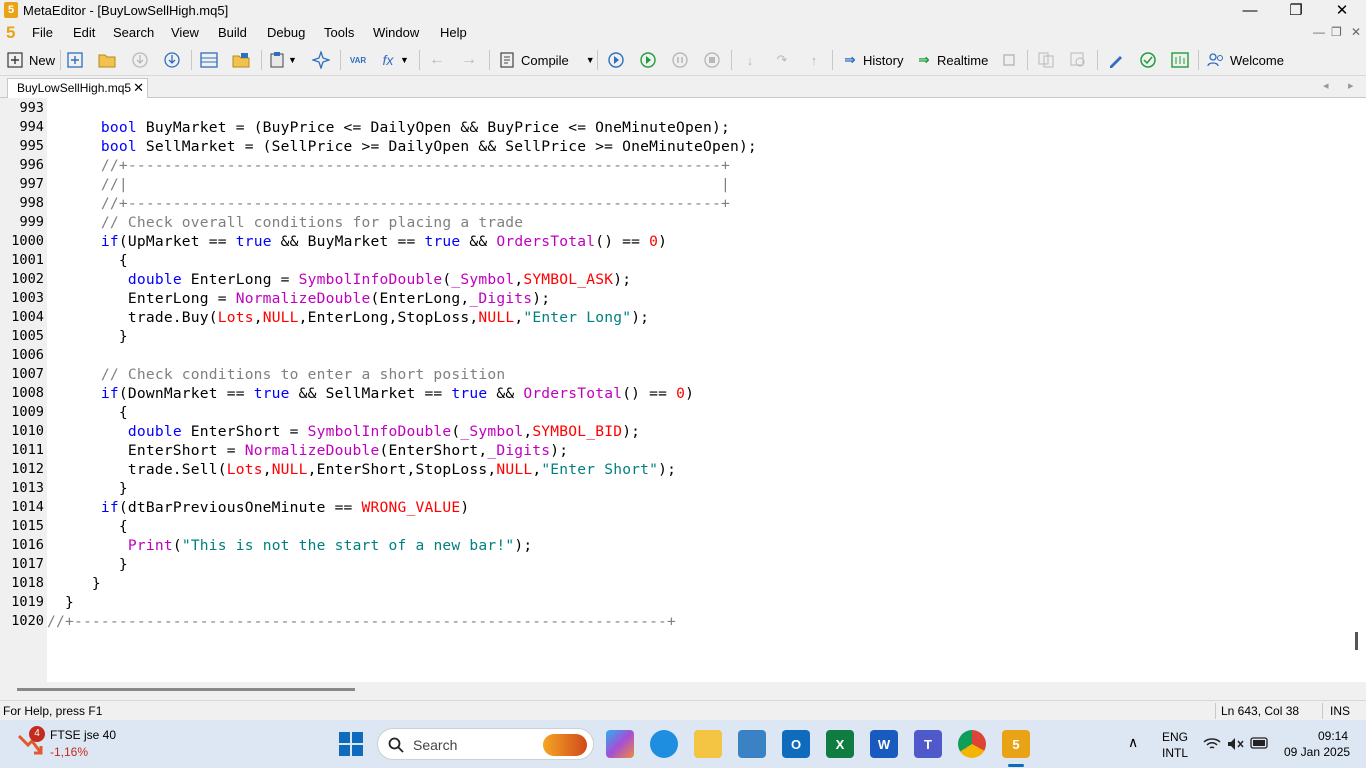 This screenshot has width=1366, height=768. I want to click on diff-button, so click(1078, 60).